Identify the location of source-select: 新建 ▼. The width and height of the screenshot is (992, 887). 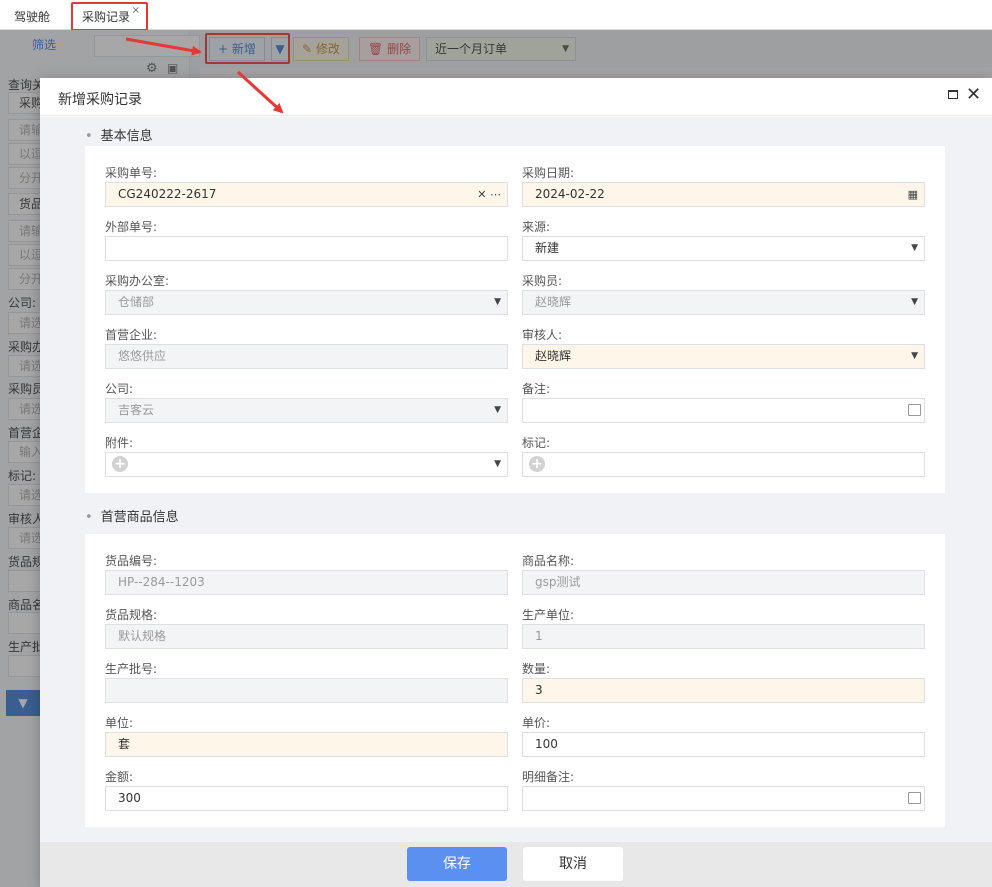
(723, 248).